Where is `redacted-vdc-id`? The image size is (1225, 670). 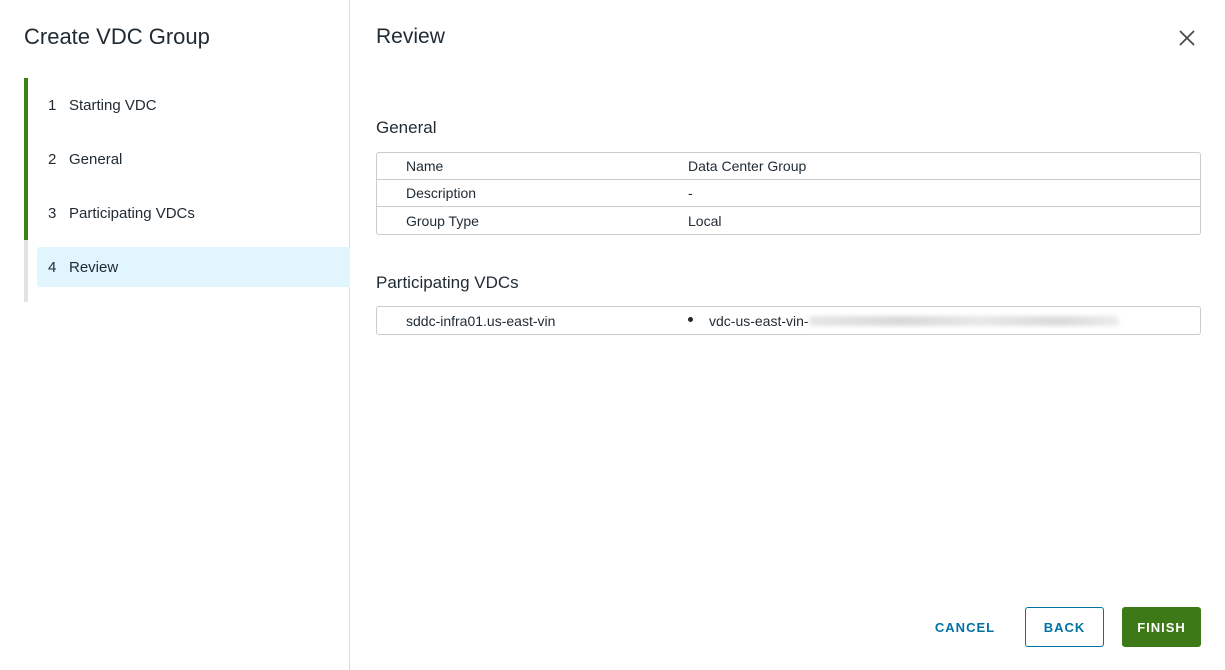 redacted-vdc-id is located at coordinates (963, 320).